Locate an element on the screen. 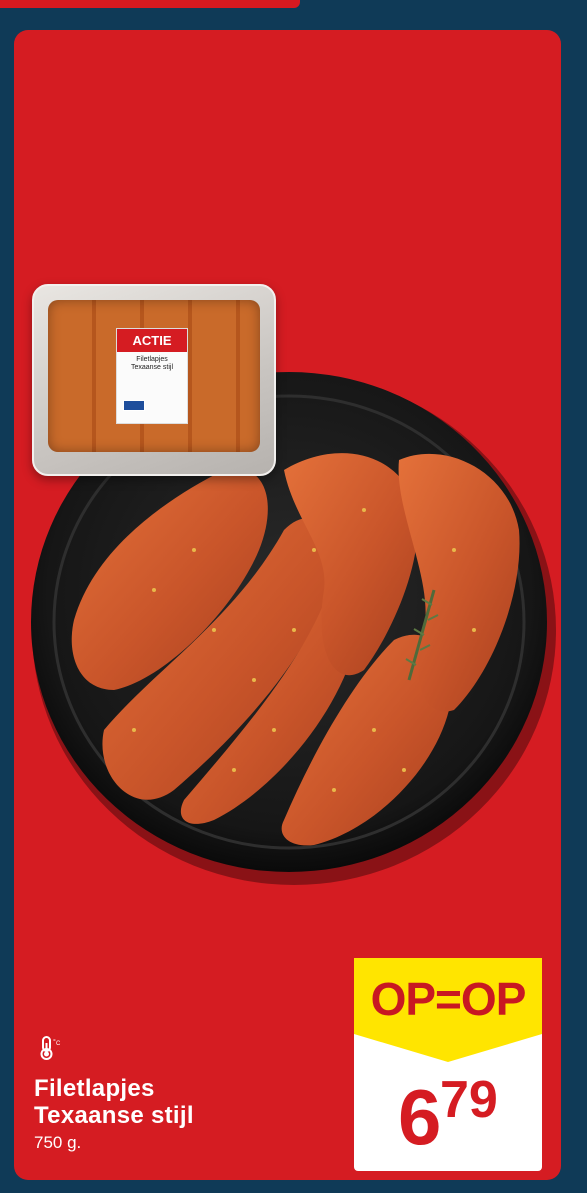 The width and height of the screenshot is (587, 1193). top-strip is located at coordinates (150, 4).